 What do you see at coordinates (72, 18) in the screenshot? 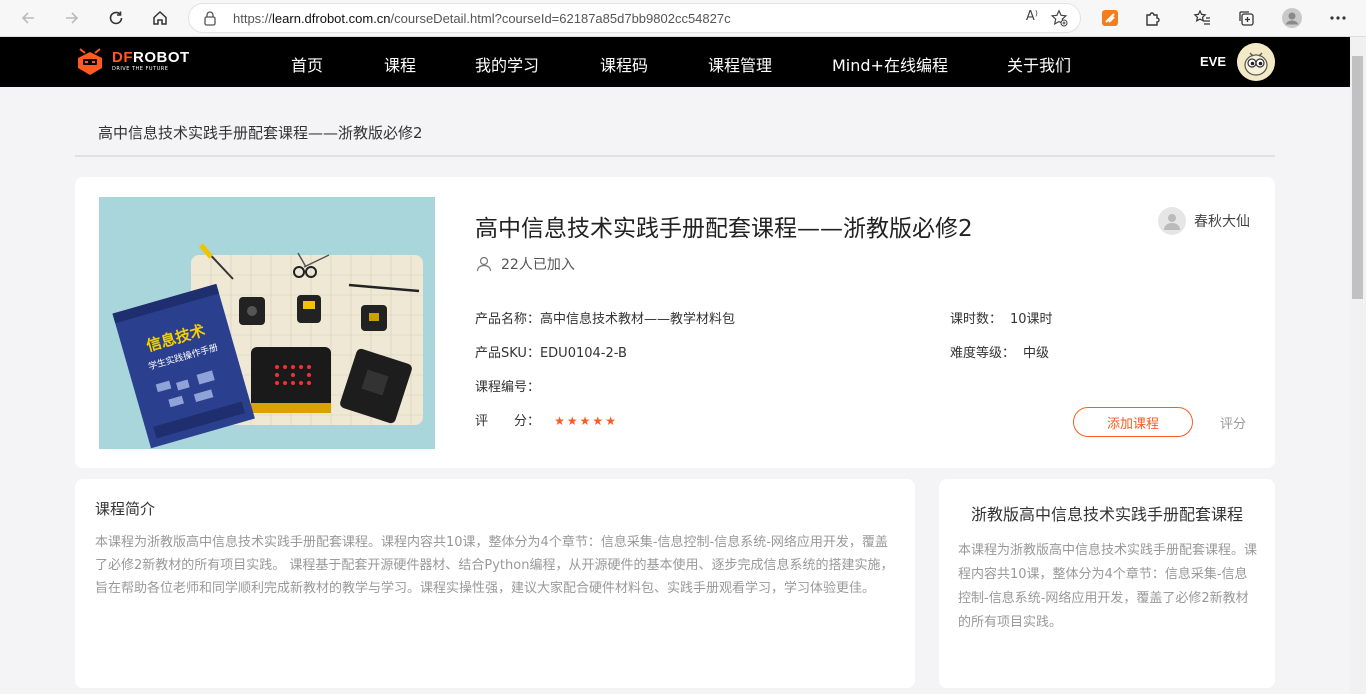
I see `forward-icon` at bounding box center [72, 18].